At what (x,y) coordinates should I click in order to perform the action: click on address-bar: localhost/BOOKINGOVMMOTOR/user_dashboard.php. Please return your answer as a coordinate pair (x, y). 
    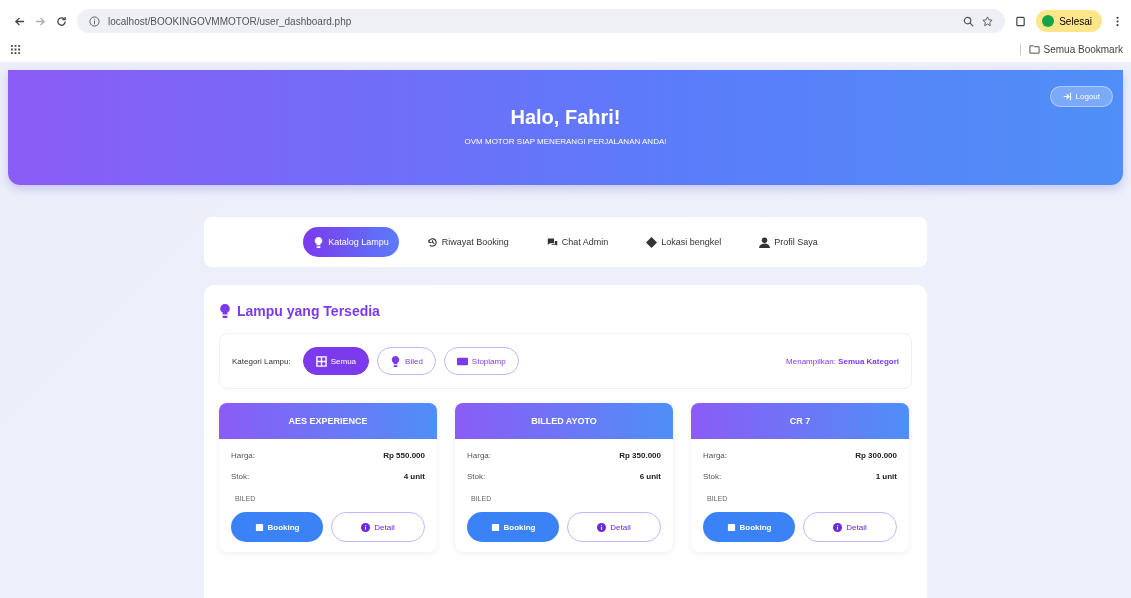
    Looking at the image, I should click on (541, 21).